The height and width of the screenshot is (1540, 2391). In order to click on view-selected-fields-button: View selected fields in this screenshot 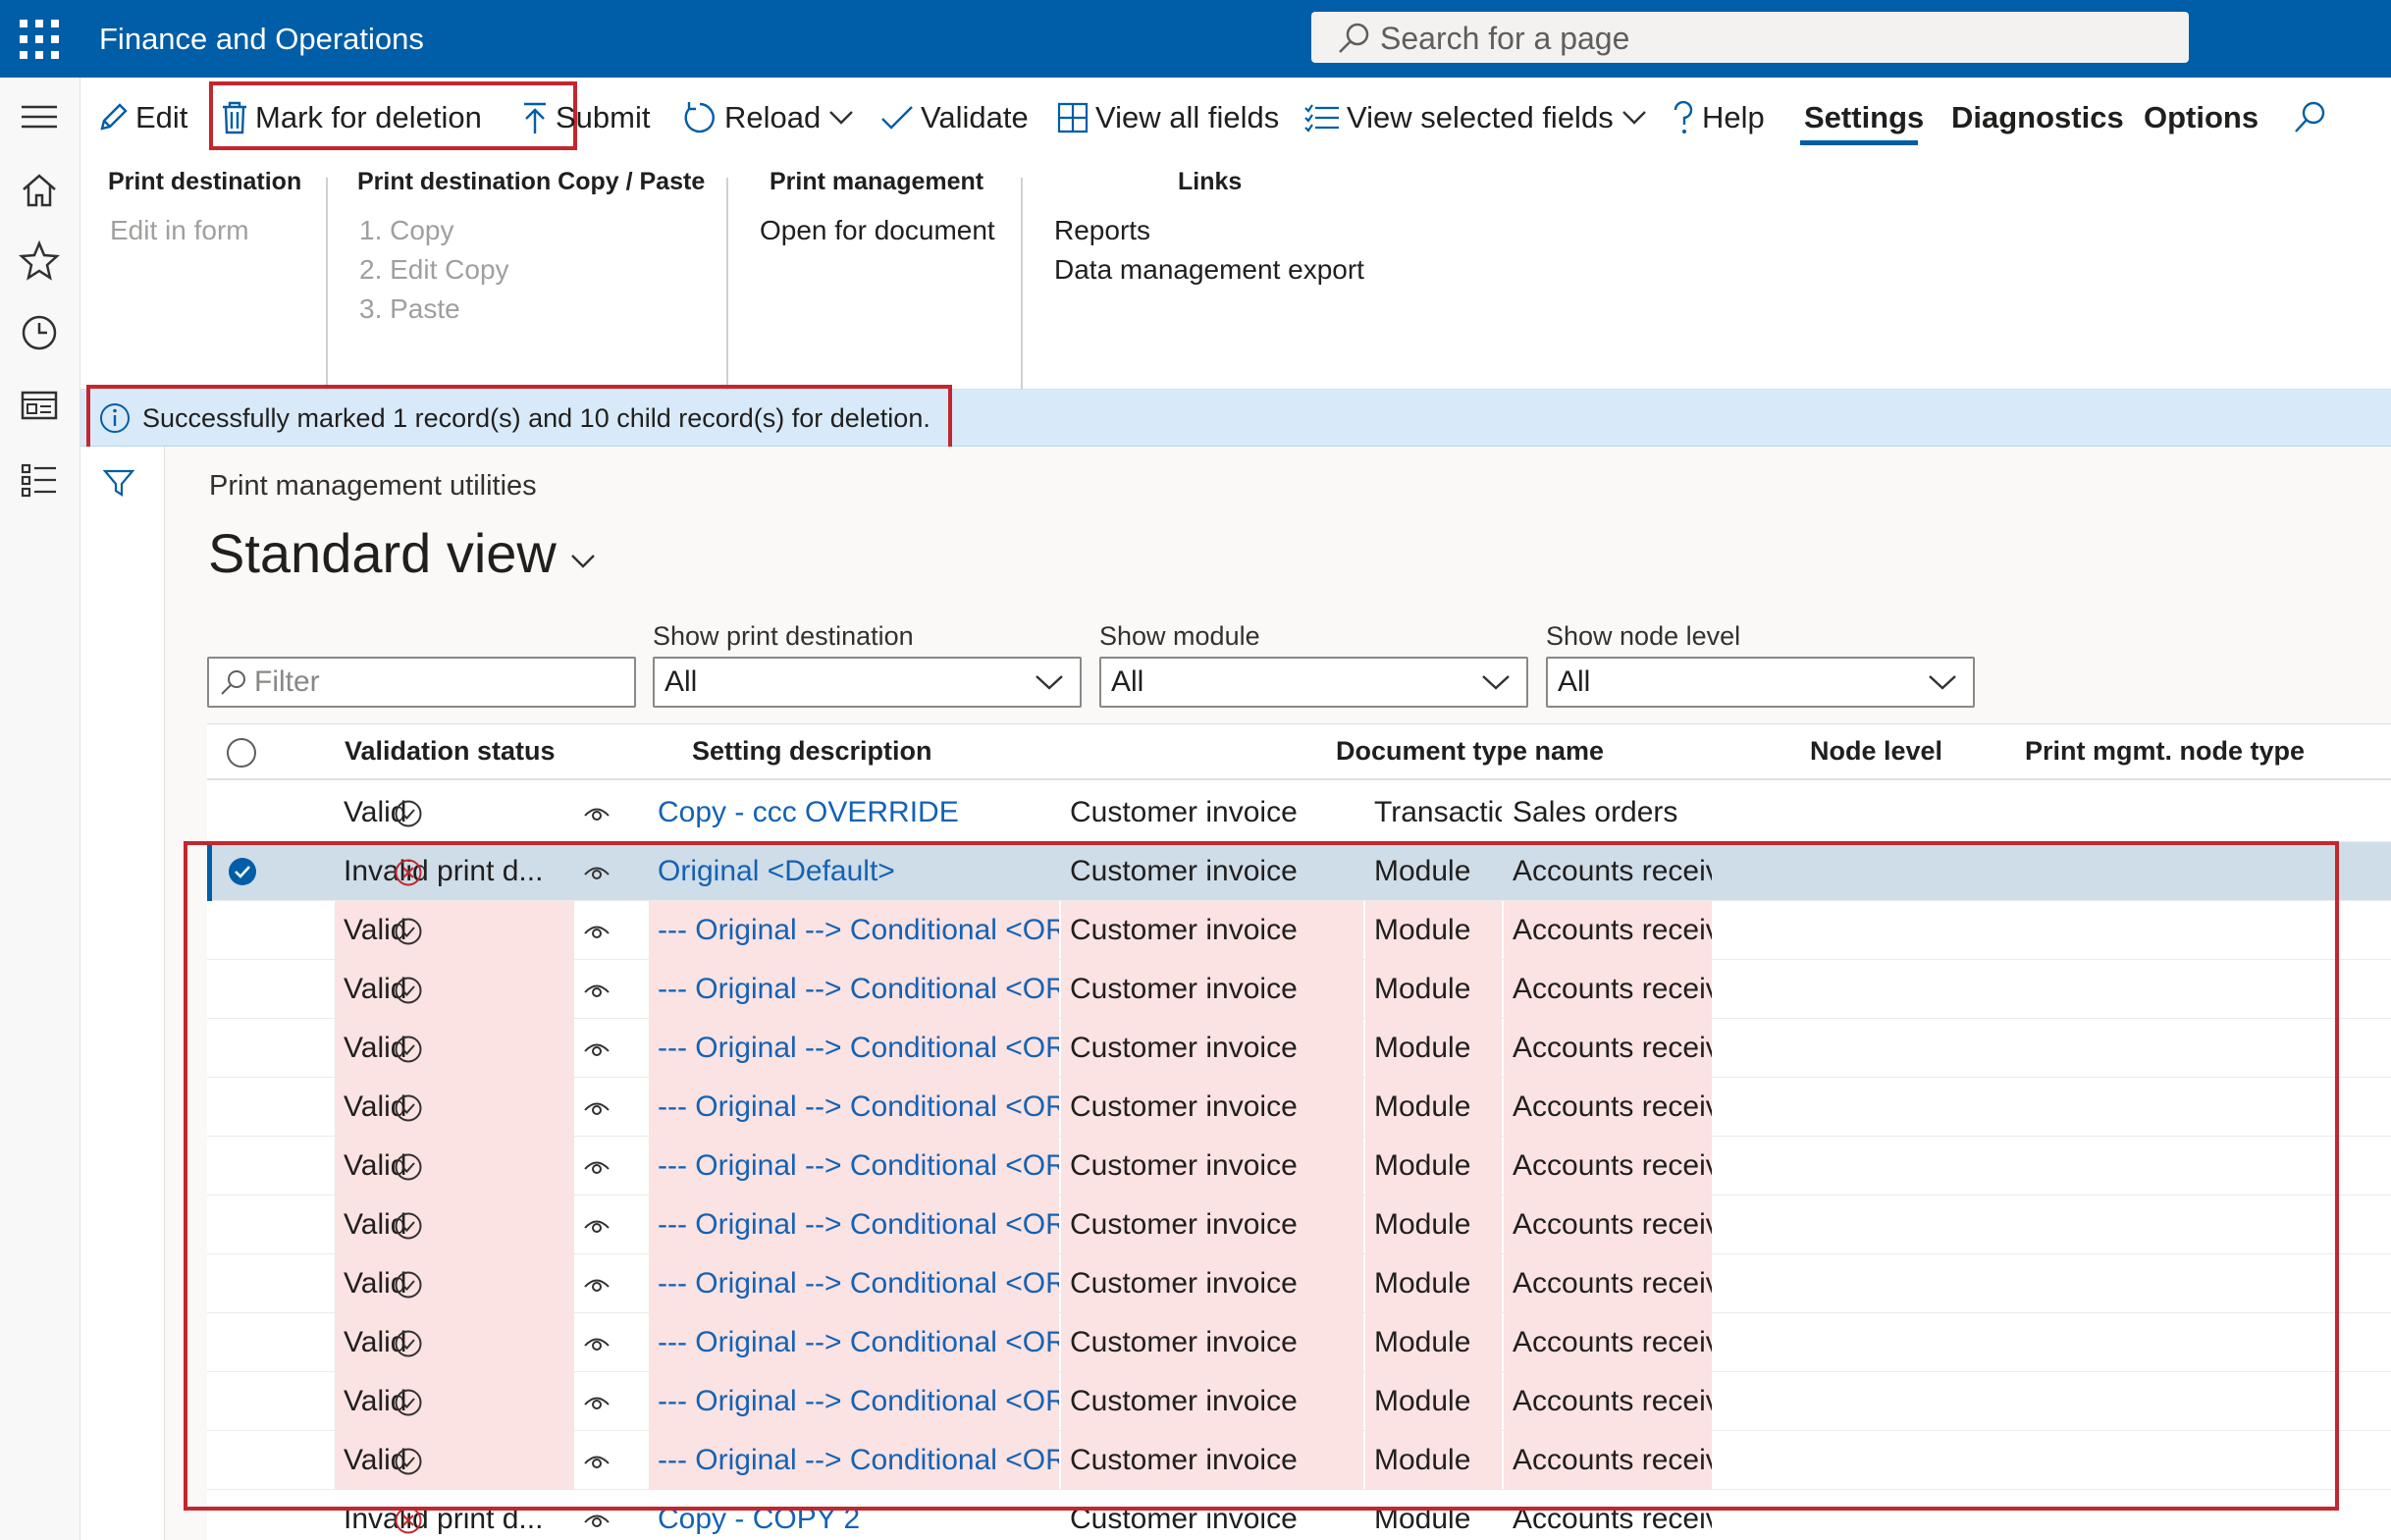, I will do `click(1479, 117)`.